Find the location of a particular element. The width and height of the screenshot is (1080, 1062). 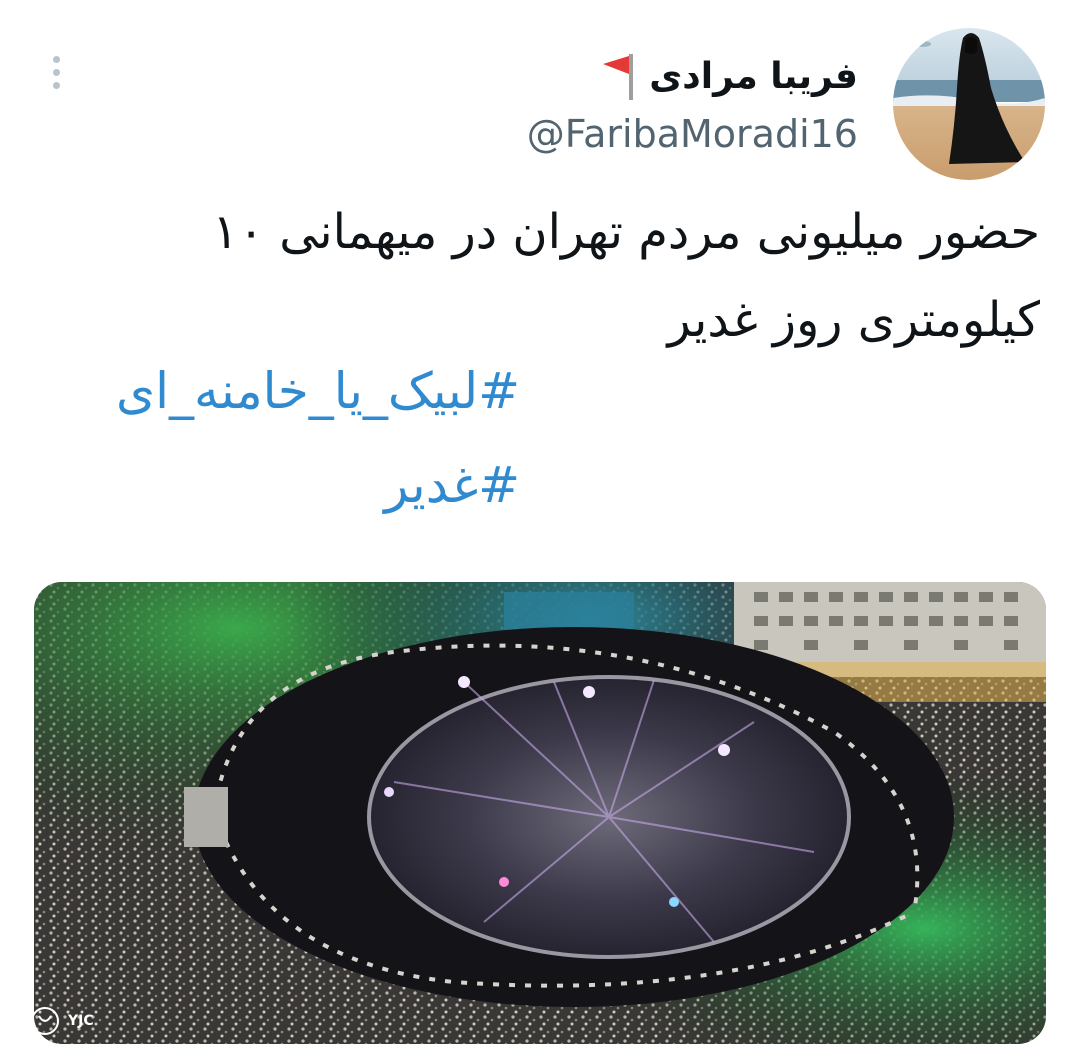

hashtag-link: #غدیر is located at coordinates (452, 485).